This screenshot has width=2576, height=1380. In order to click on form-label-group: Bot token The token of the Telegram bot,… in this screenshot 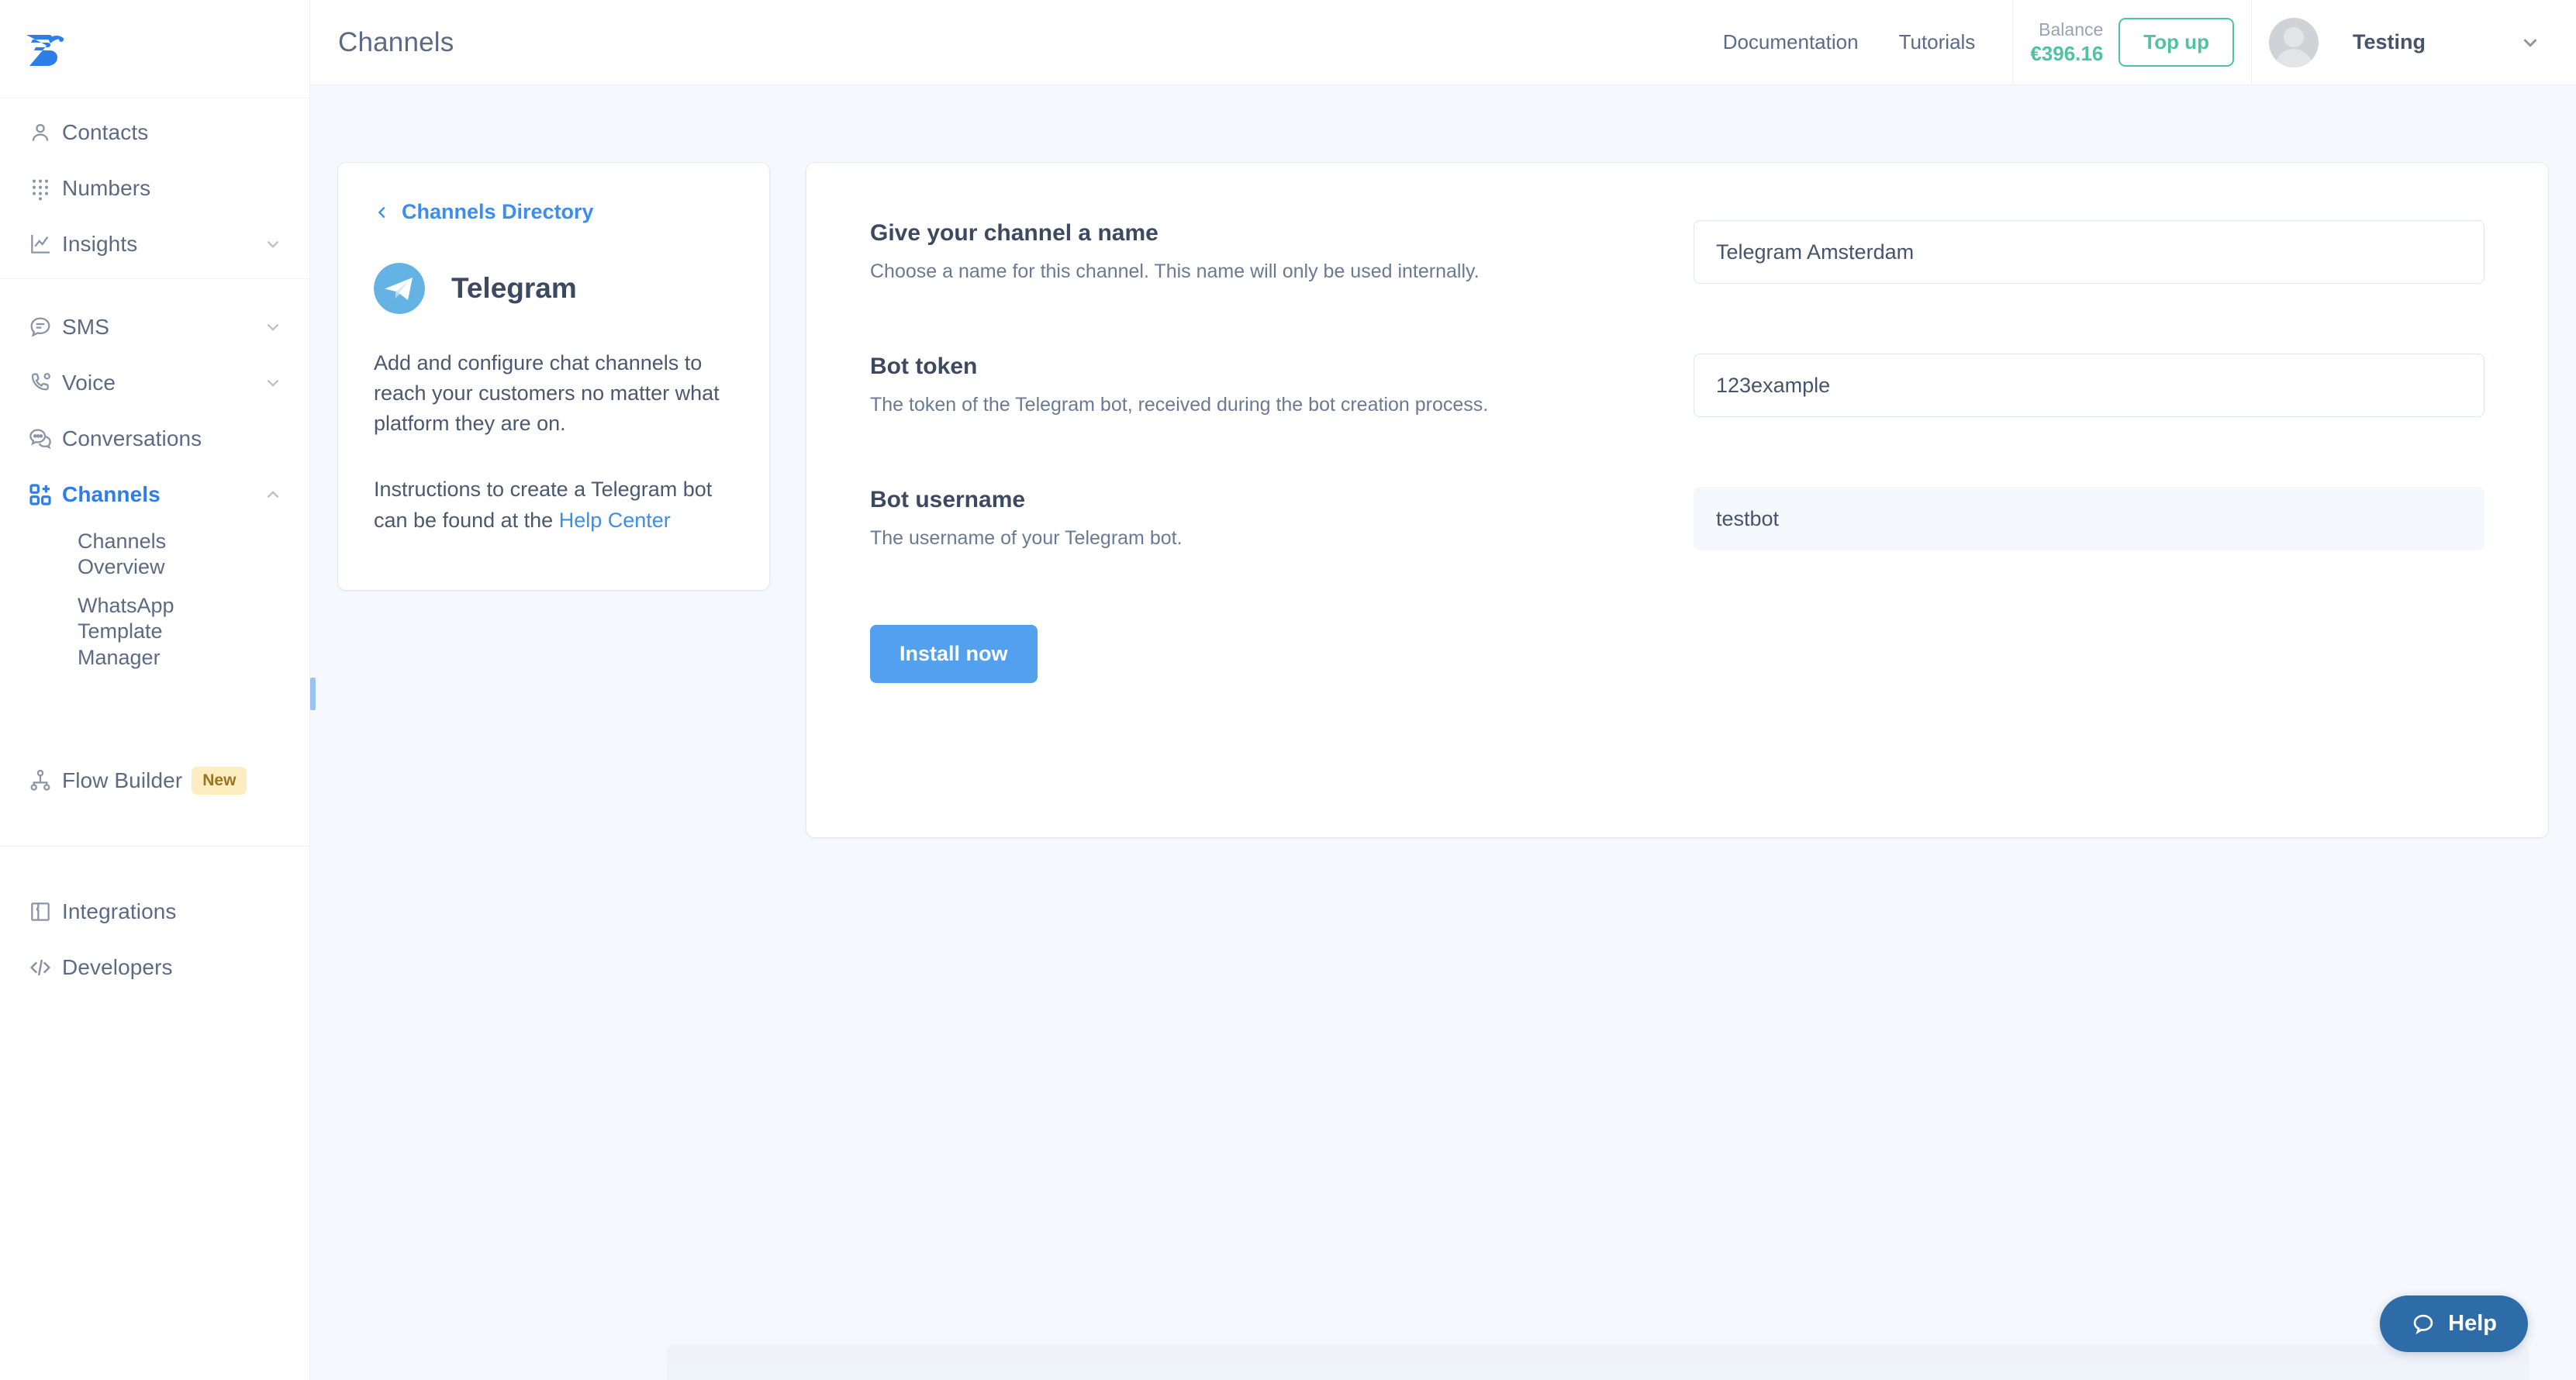, I will do `click(1282, 385)`.